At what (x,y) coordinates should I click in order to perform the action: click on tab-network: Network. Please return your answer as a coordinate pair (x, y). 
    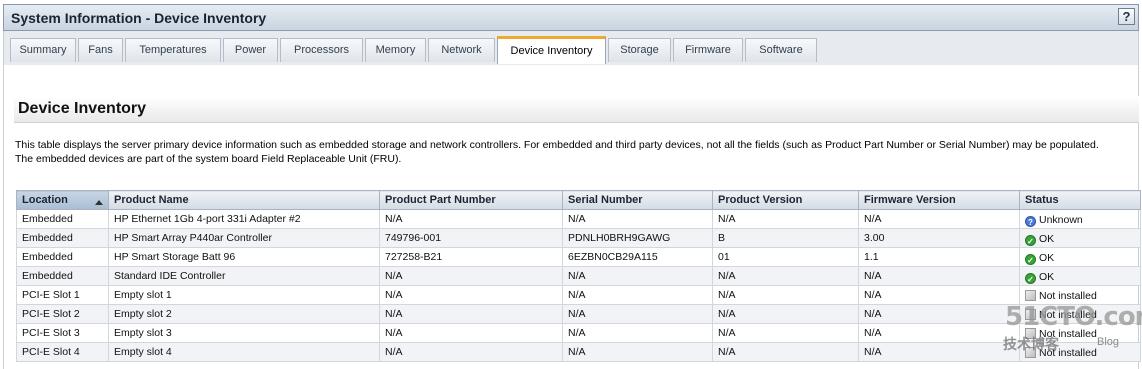
    Looking at the image, I should click on (461, 50).